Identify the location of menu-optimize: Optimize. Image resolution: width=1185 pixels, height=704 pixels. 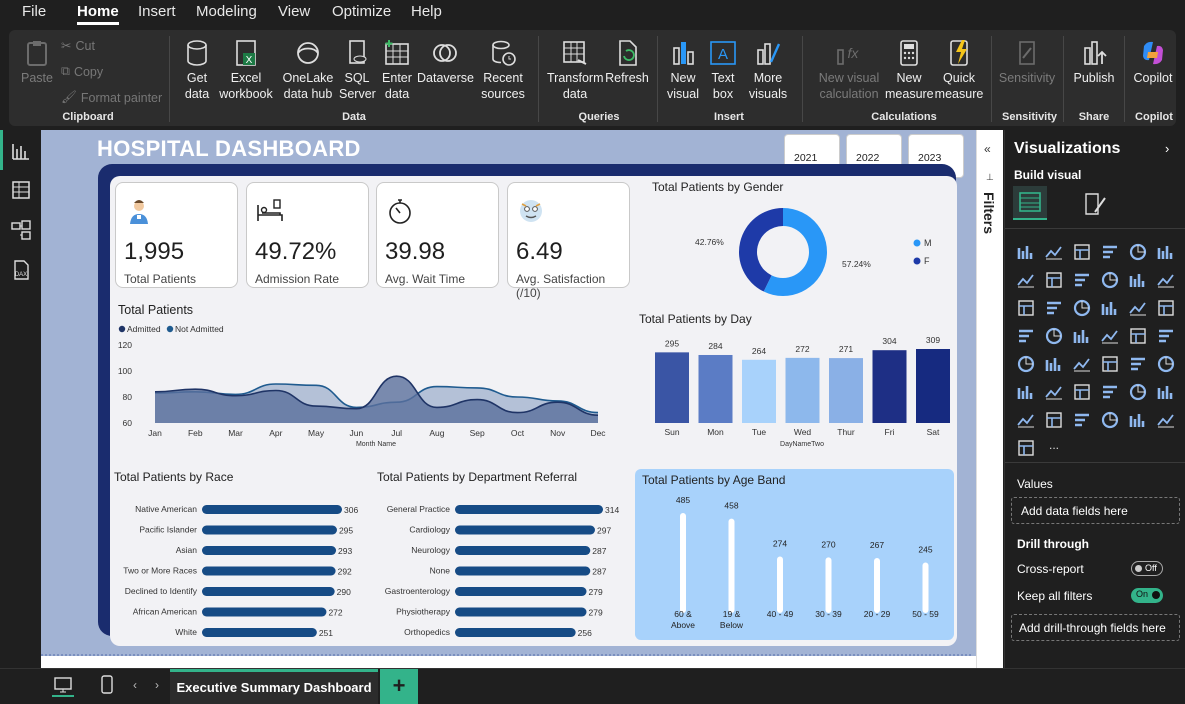
(361, 11).